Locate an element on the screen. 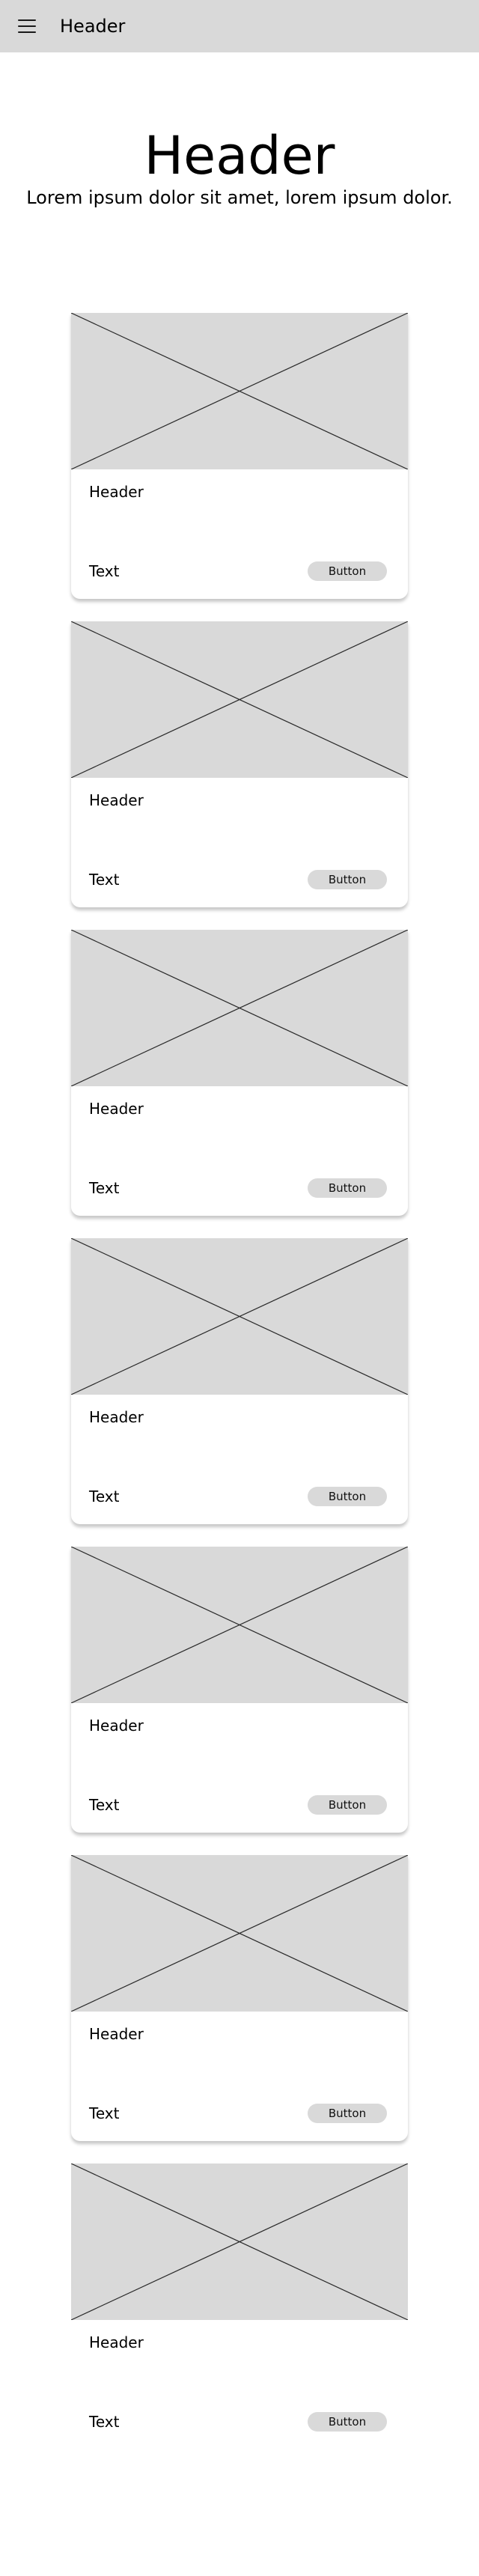  top-app-bar: Header is located at coordinates (239, 26).